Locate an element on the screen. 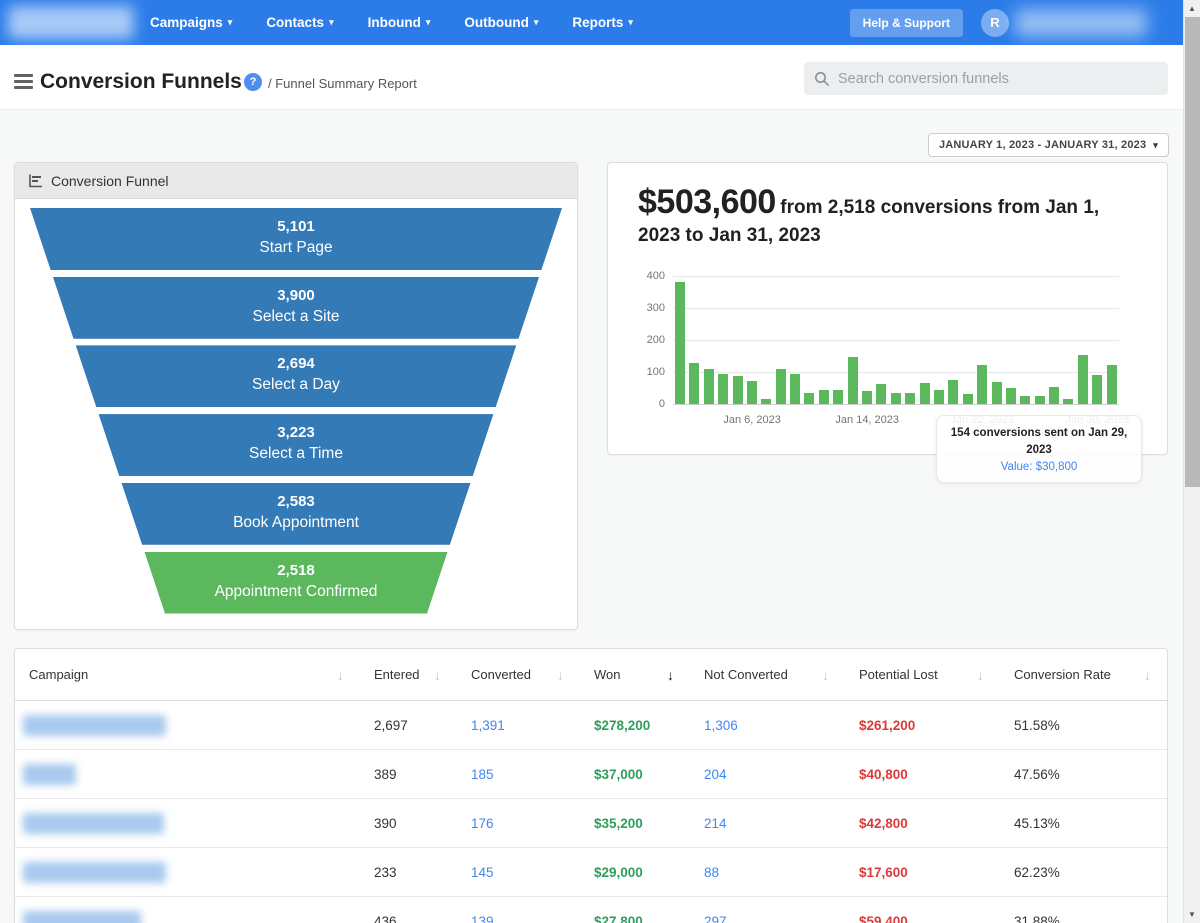 This screenshot has height=923, width=1200. column-header-not-converted: Not Converted ↓ is located at coordinates (767, 674).